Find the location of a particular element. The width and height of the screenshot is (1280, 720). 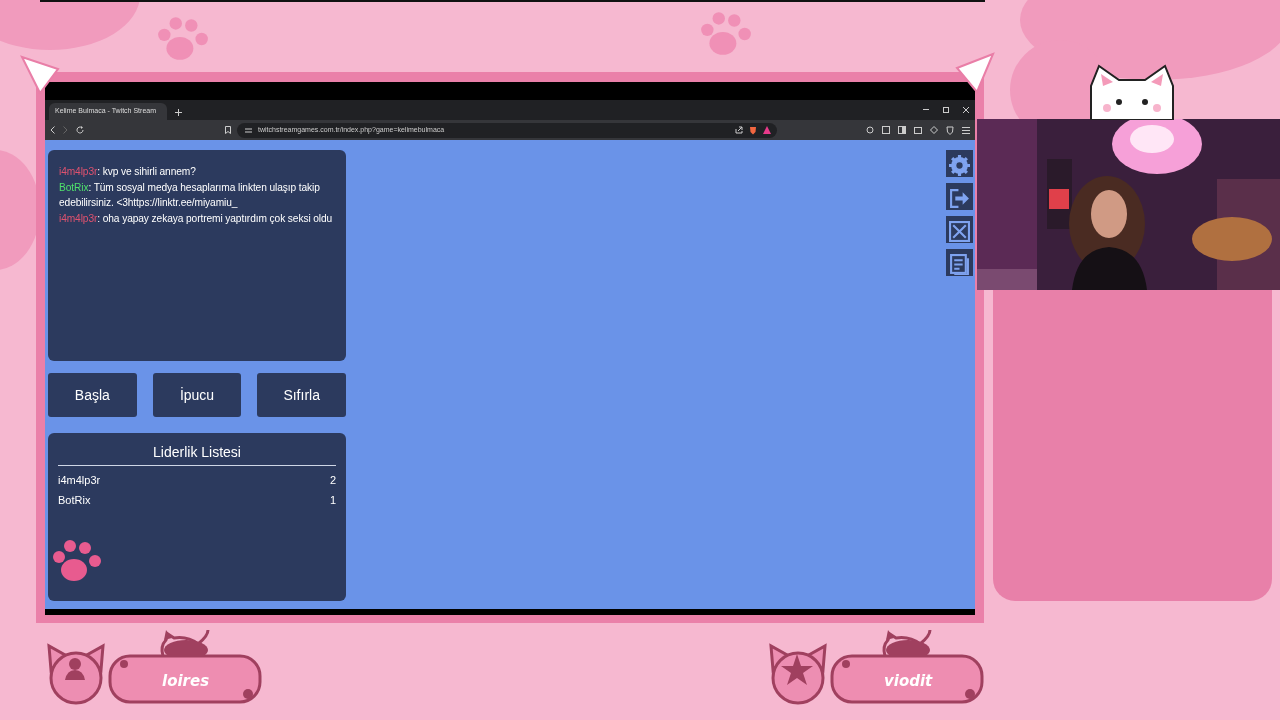

back-icon is located at coordinates (52, 130).